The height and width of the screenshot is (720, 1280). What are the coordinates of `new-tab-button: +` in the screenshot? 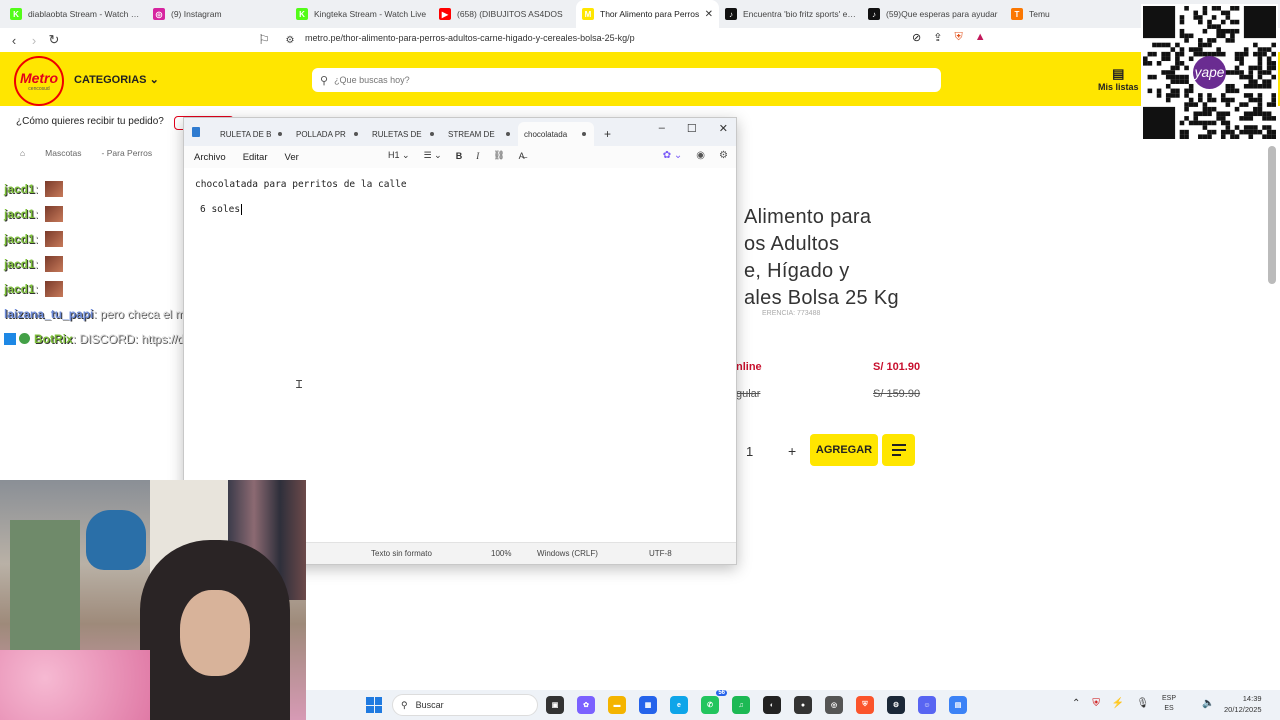 It's located at (607, 136).